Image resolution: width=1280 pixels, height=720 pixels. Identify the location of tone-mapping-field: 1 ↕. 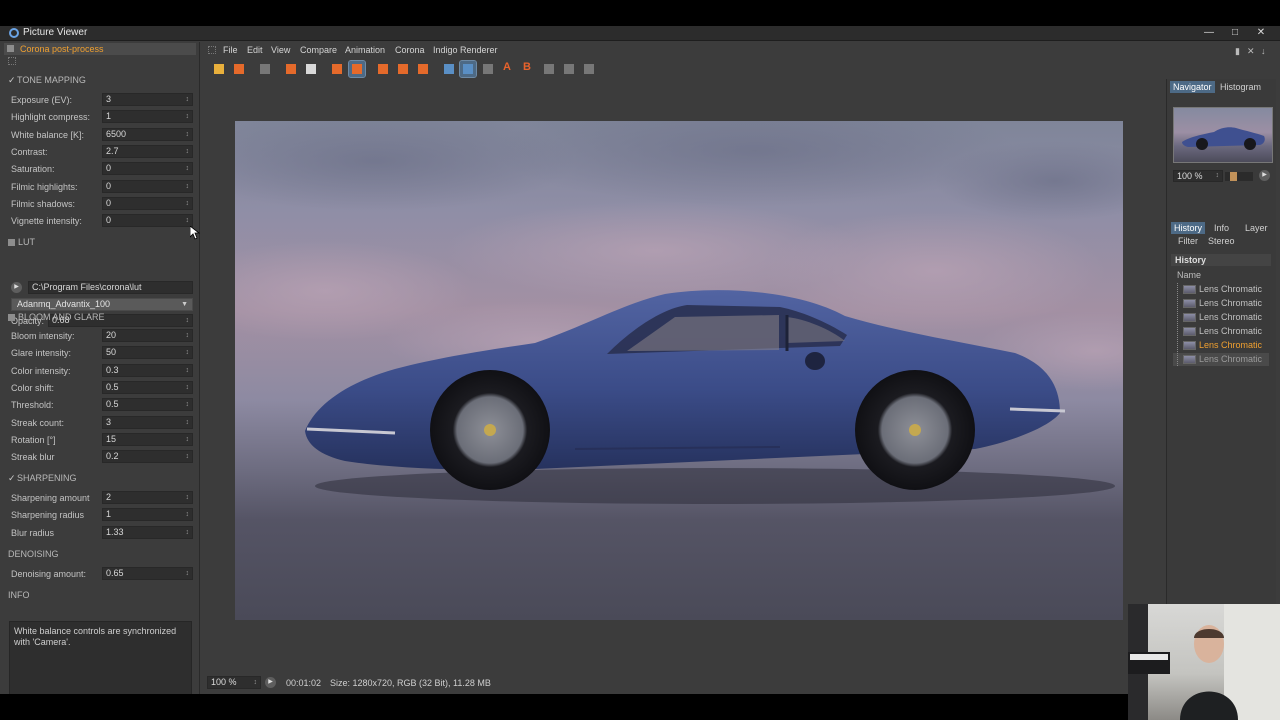
(147, 117).